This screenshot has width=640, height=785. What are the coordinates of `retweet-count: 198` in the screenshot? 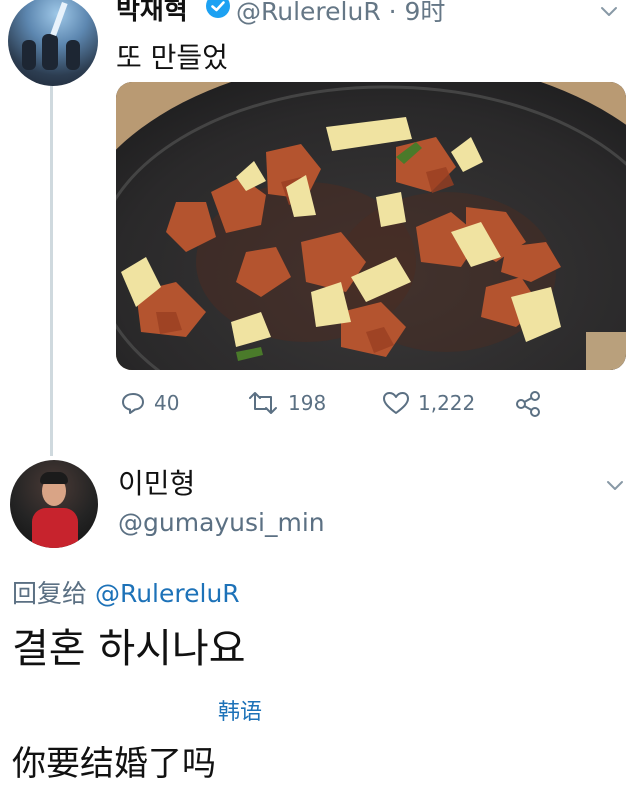 It's located at (307, 403).